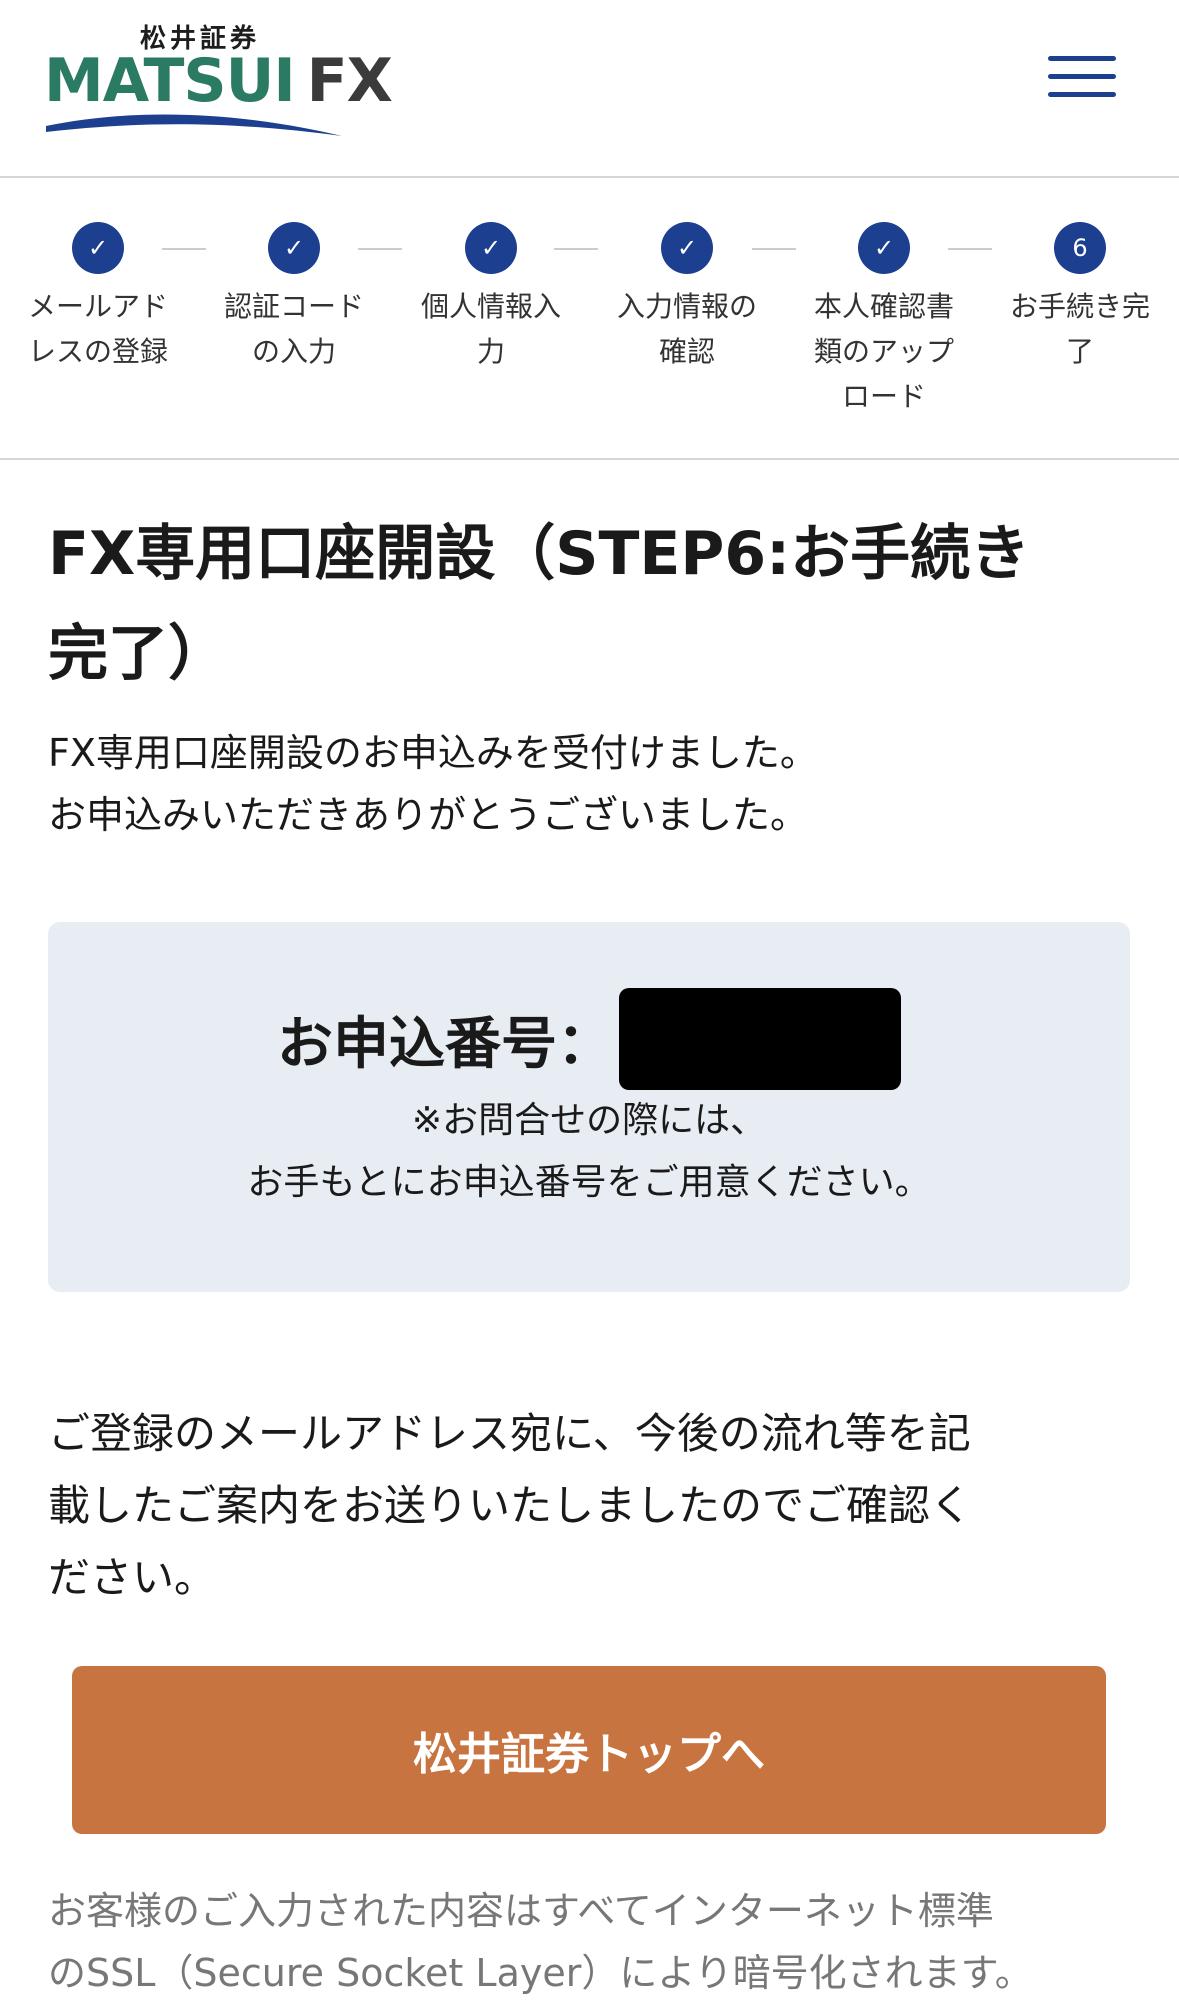  I want to click on step-label: 認証コード の入力, so click(293, 329).